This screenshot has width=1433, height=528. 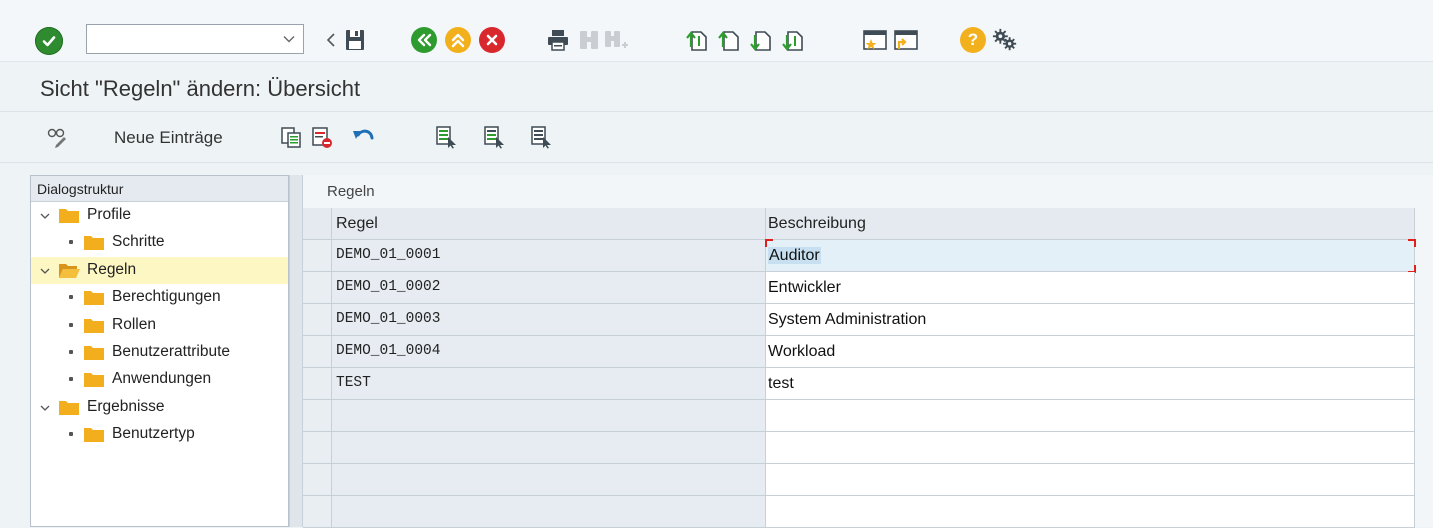 I want to click on system-toolbar: ?, so click(x=716, y=31).